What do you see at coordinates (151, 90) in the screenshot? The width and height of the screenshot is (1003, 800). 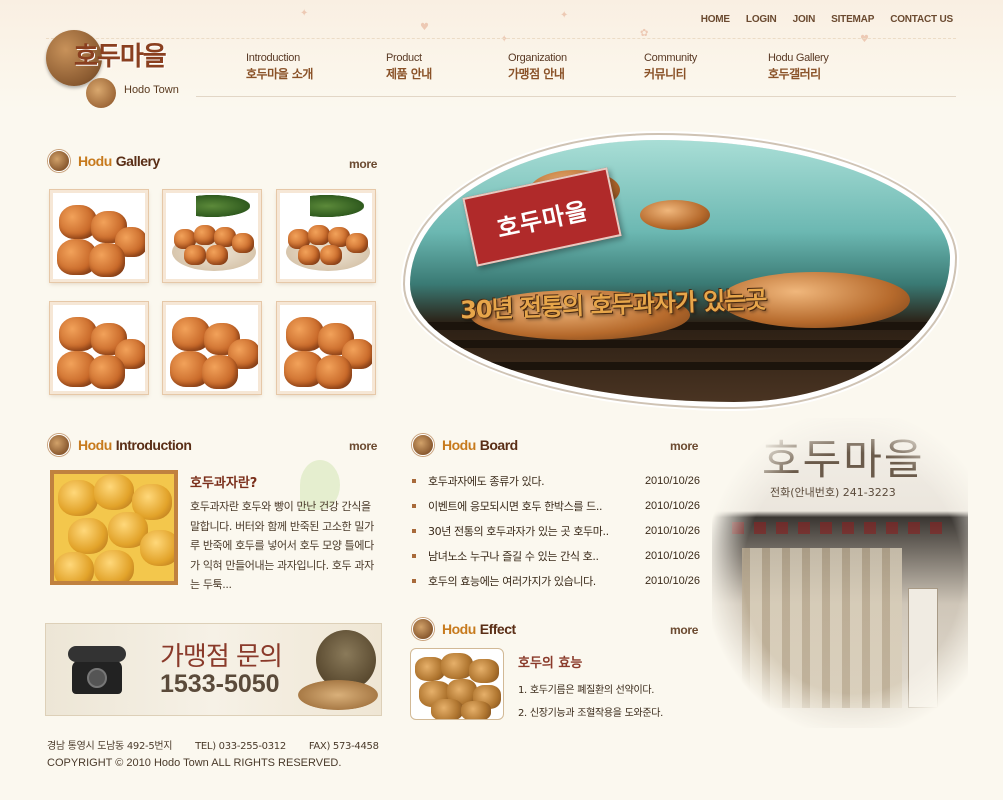 I see `logo-english-text: Hodo Town` at bounding box center [151, 90].